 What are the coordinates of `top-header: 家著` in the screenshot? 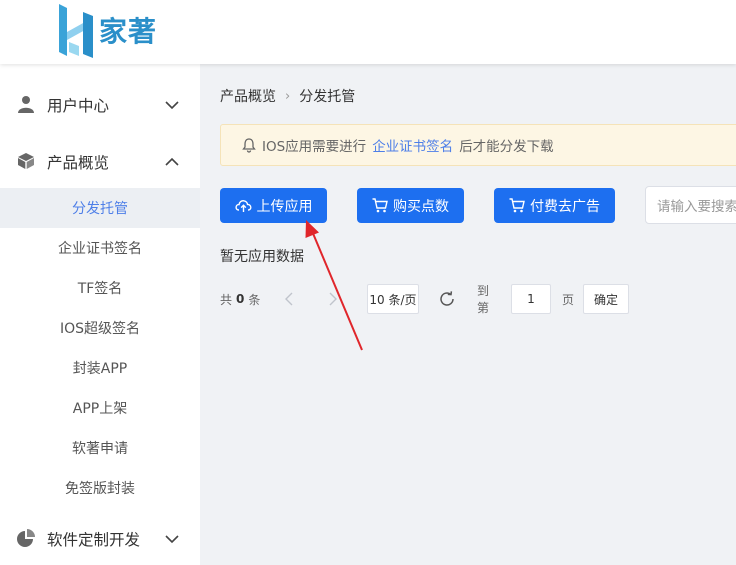 It's located at (368, 32).